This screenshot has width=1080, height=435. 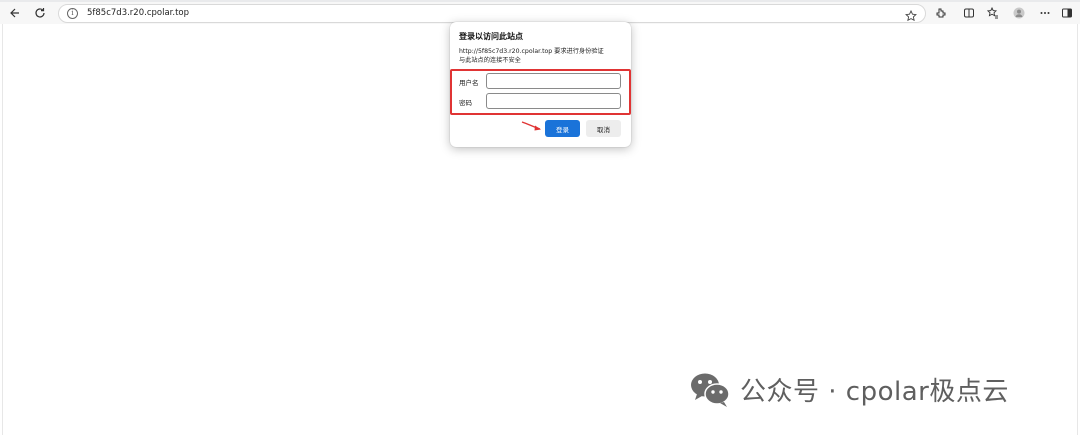 I want to click on dialog-desc-line1: http://5f85c7d3.r20.cpolar.top 要求进行身份验证, so click(x=531, y=51).